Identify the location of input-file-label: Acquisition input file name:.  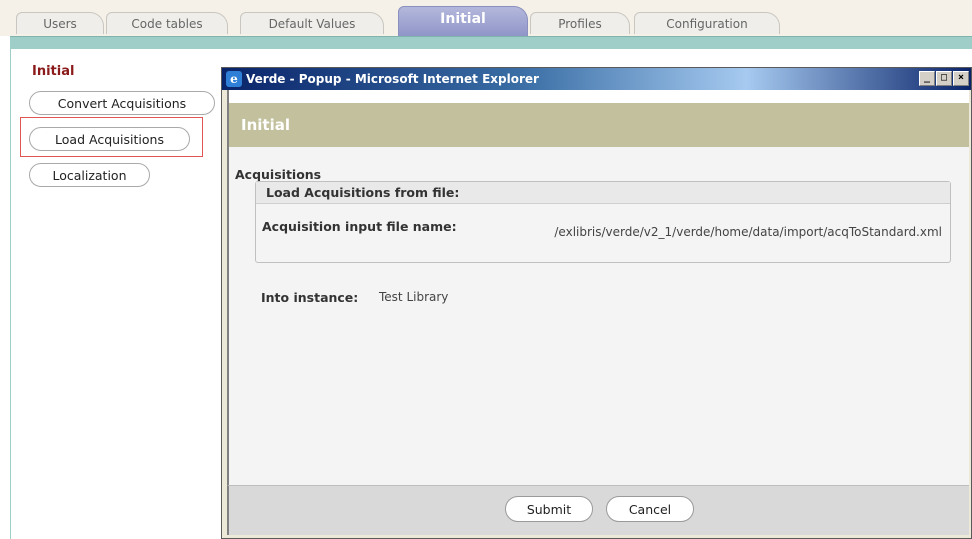
(359, 226).